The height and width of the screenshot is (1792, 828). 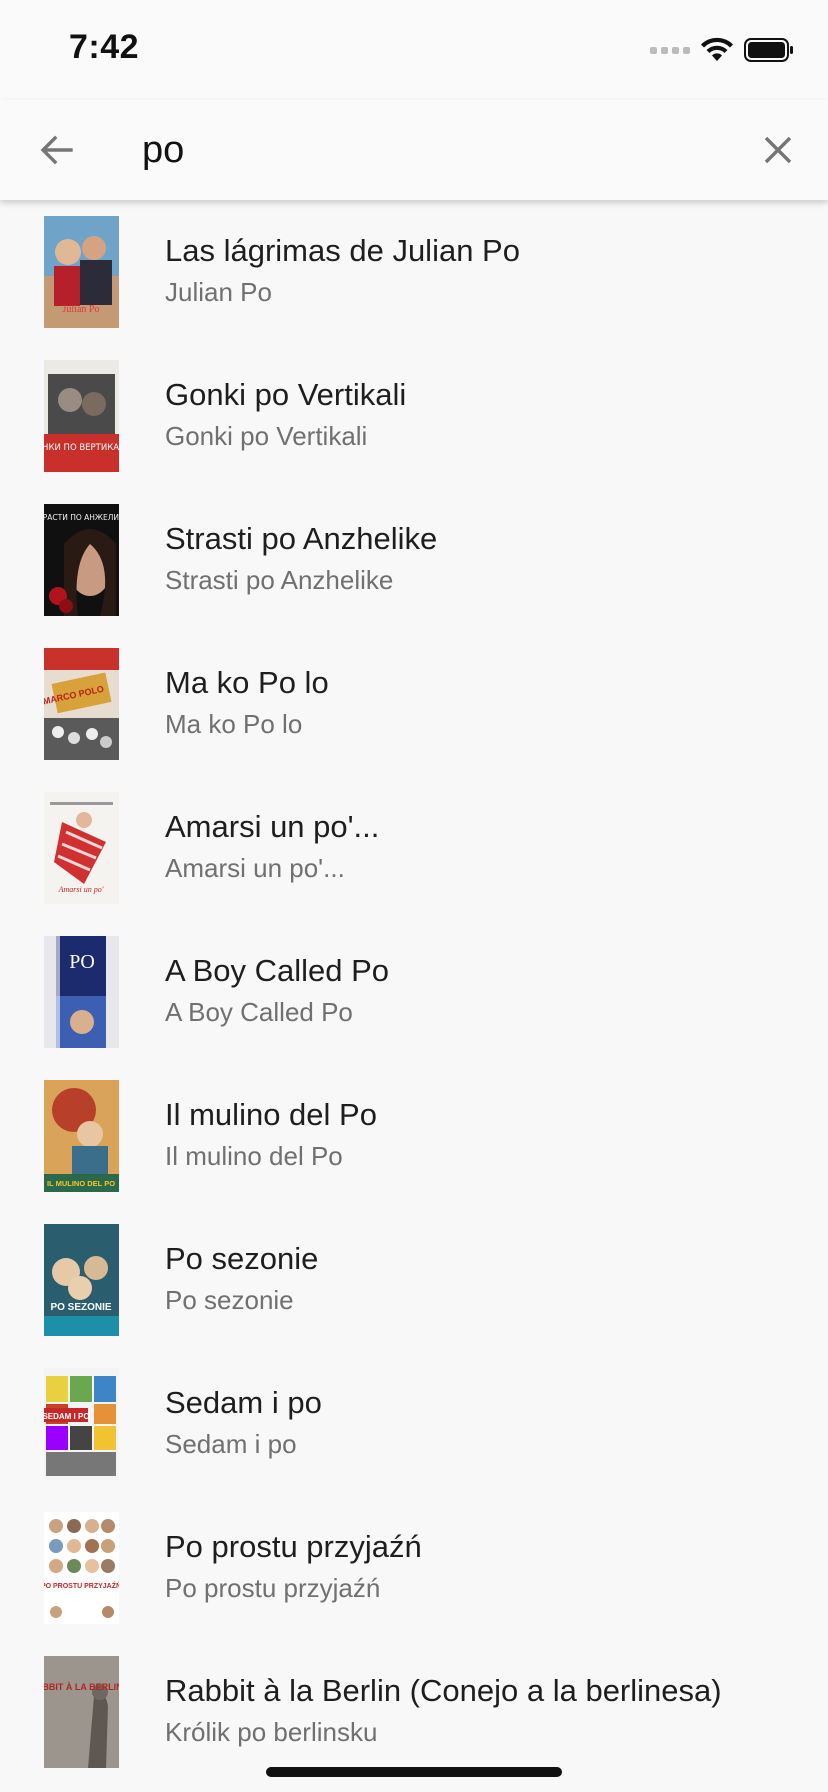 What do you see at coordinates (218, 292) in the screenshot?
I see `movie-original-title: Julian Po` at bounding box center [218, 292].